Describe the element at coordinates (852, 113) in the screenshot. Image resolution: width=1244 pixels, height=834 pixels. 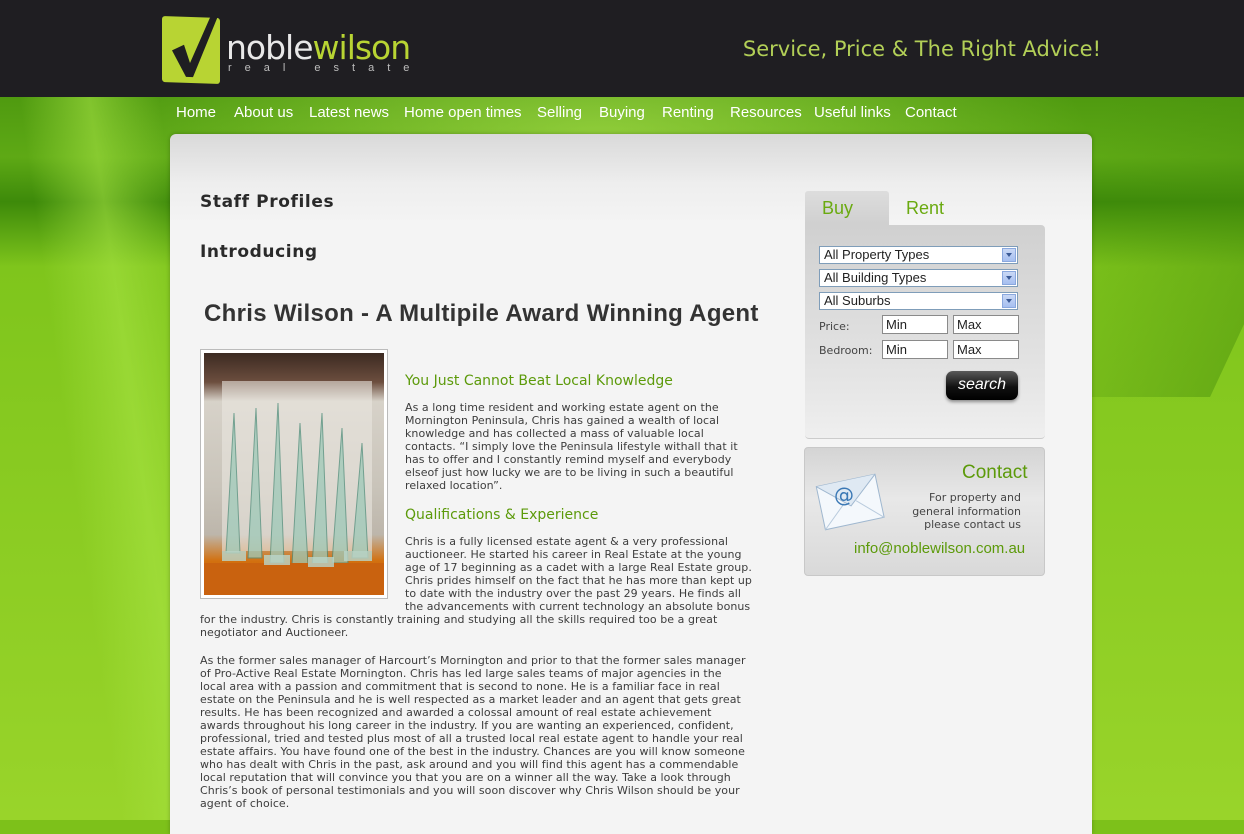
I see `nav-useful-links: Useful links` at that location.